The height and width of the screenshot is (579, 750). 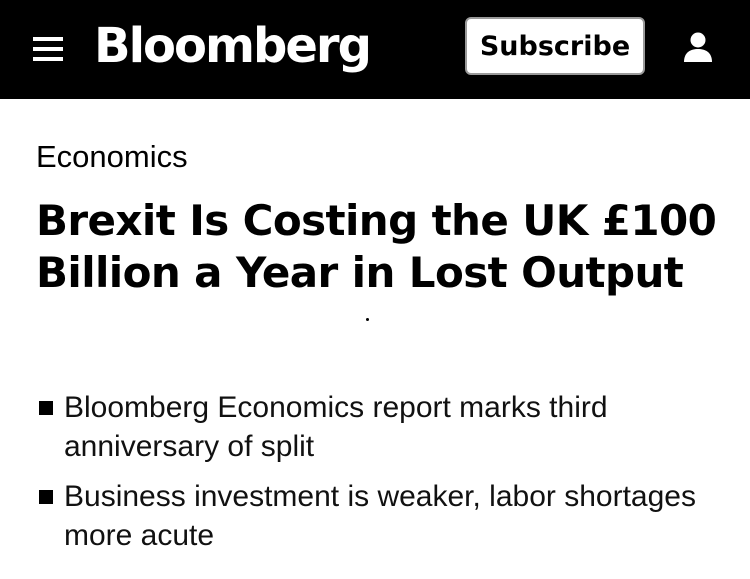 What do you see at coordinates (48, 49) in the screenshot?
I see `hamburger-menu-icon` at bounding box center [48, 49].